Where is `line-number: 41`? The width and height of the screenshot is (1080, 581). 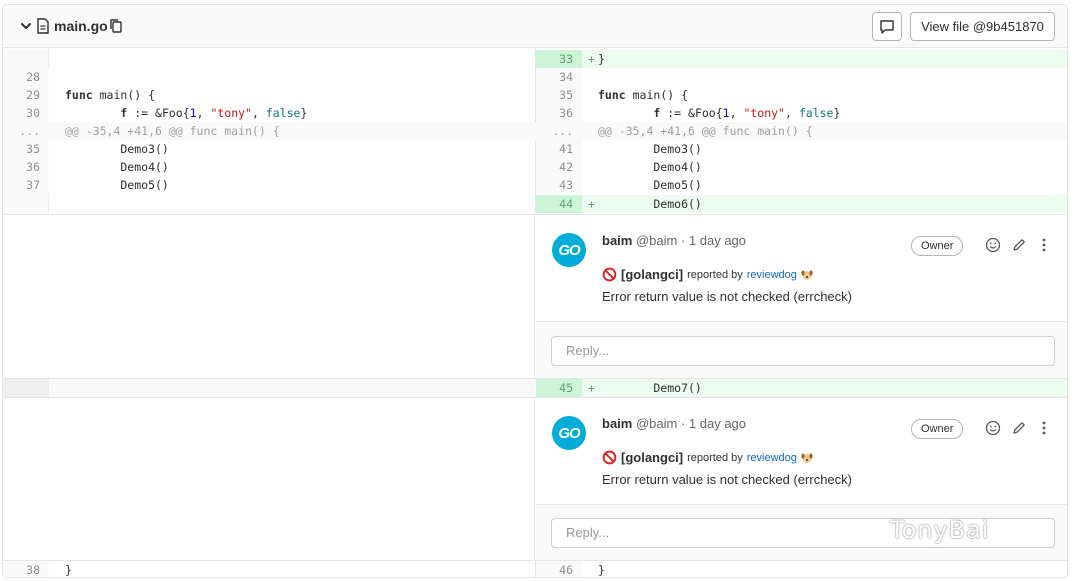
line-number: 41 is located at coordinates (559, 149).